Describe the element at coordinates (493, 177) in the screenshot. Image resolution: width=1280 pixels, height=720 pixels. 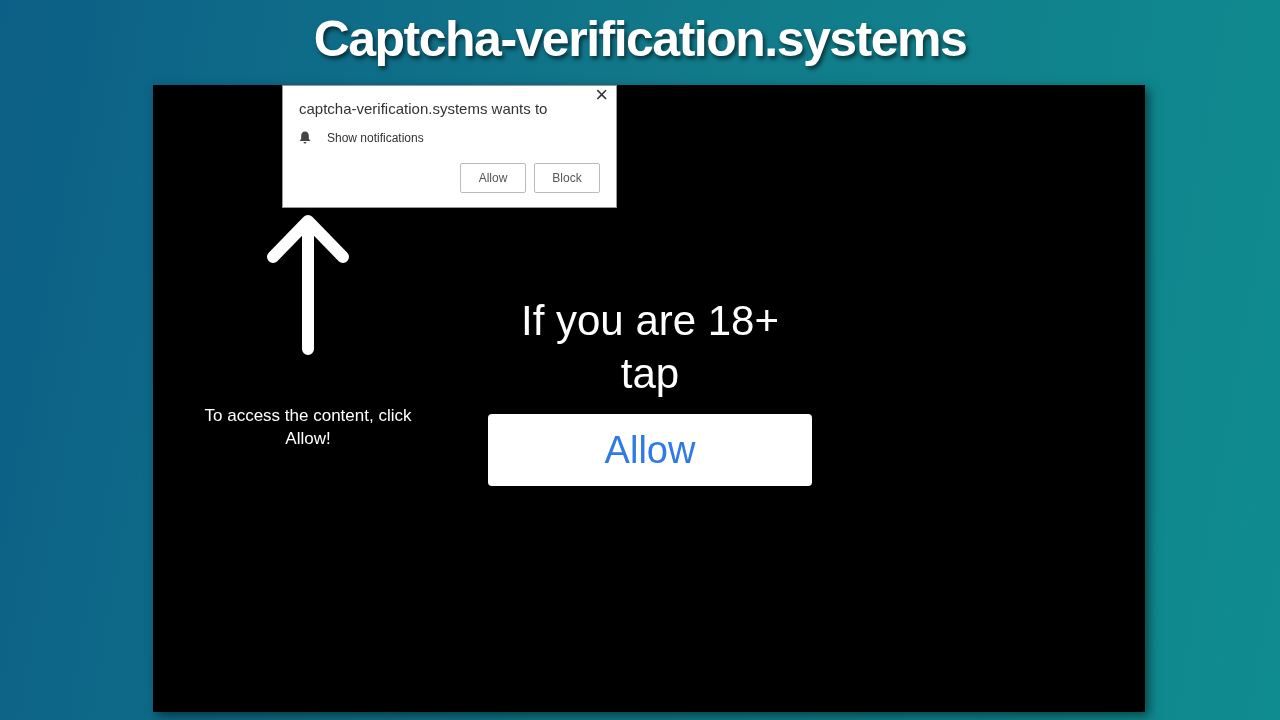
I see `popup-button: Allow` at that location.